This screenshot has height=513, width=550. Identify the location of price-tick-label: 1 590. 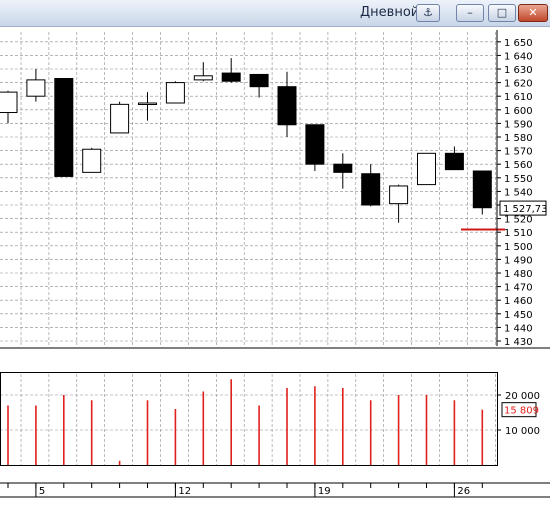
(518, 124).